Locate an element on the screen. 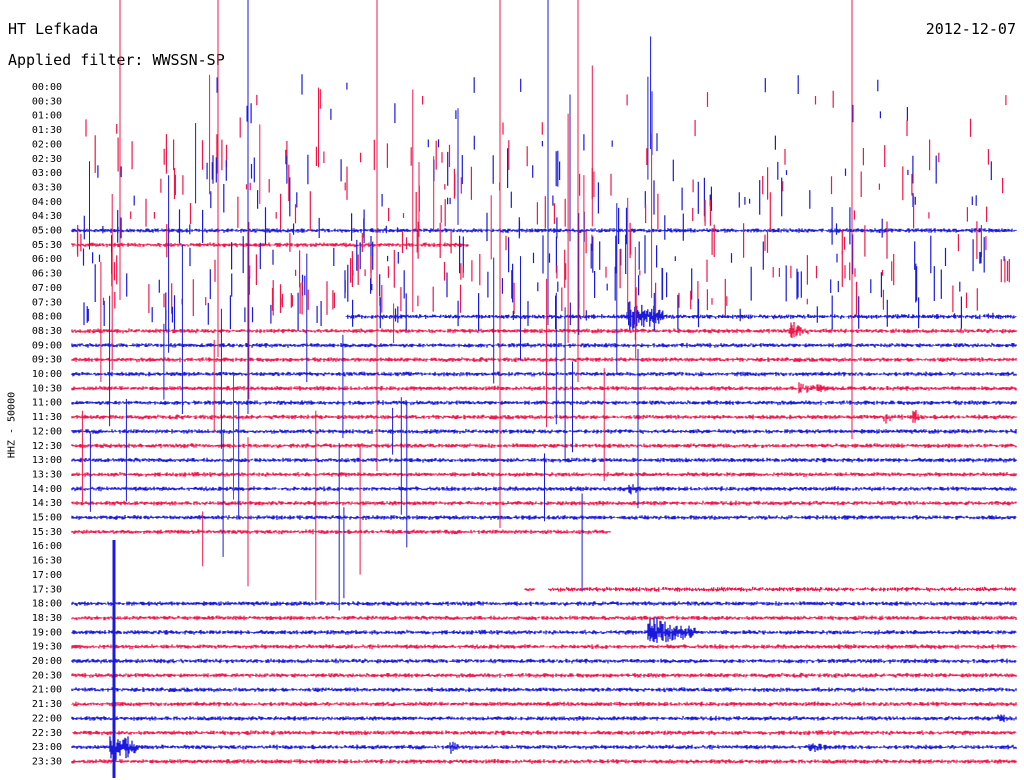 The height and width of the screenshot is (780, 1024). row-time-label: 12:00 is located at coordinates (47, 431).